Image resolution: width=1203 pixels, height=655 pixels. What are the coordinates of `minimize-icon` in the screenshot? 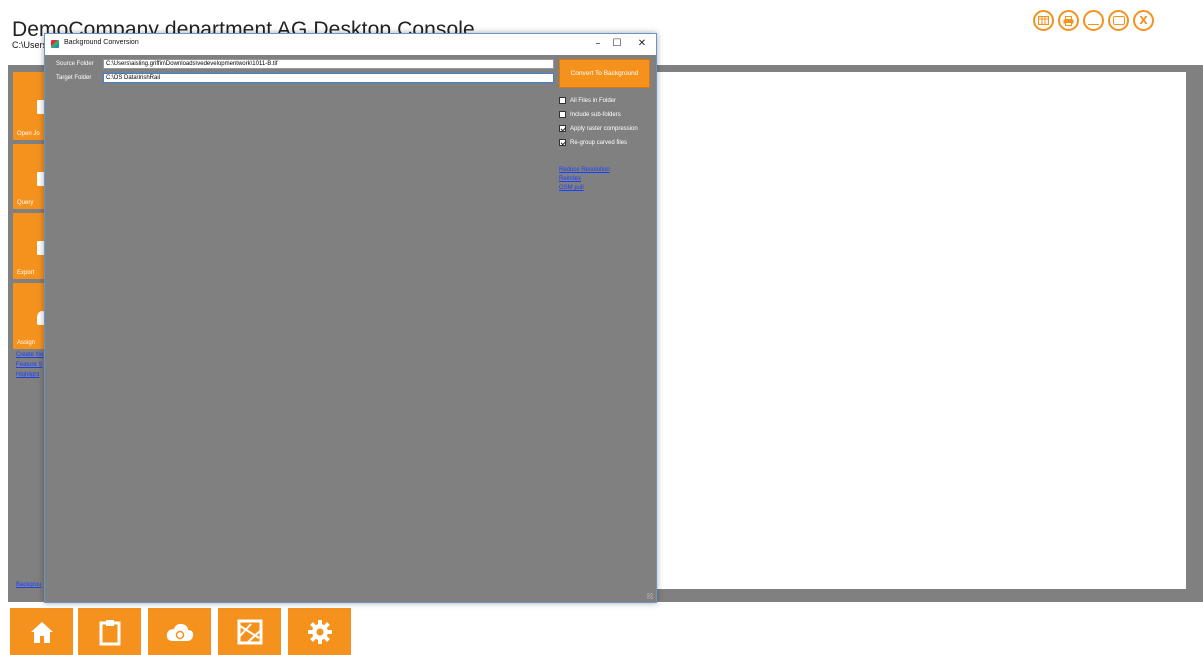 It's located at (1093, 20).